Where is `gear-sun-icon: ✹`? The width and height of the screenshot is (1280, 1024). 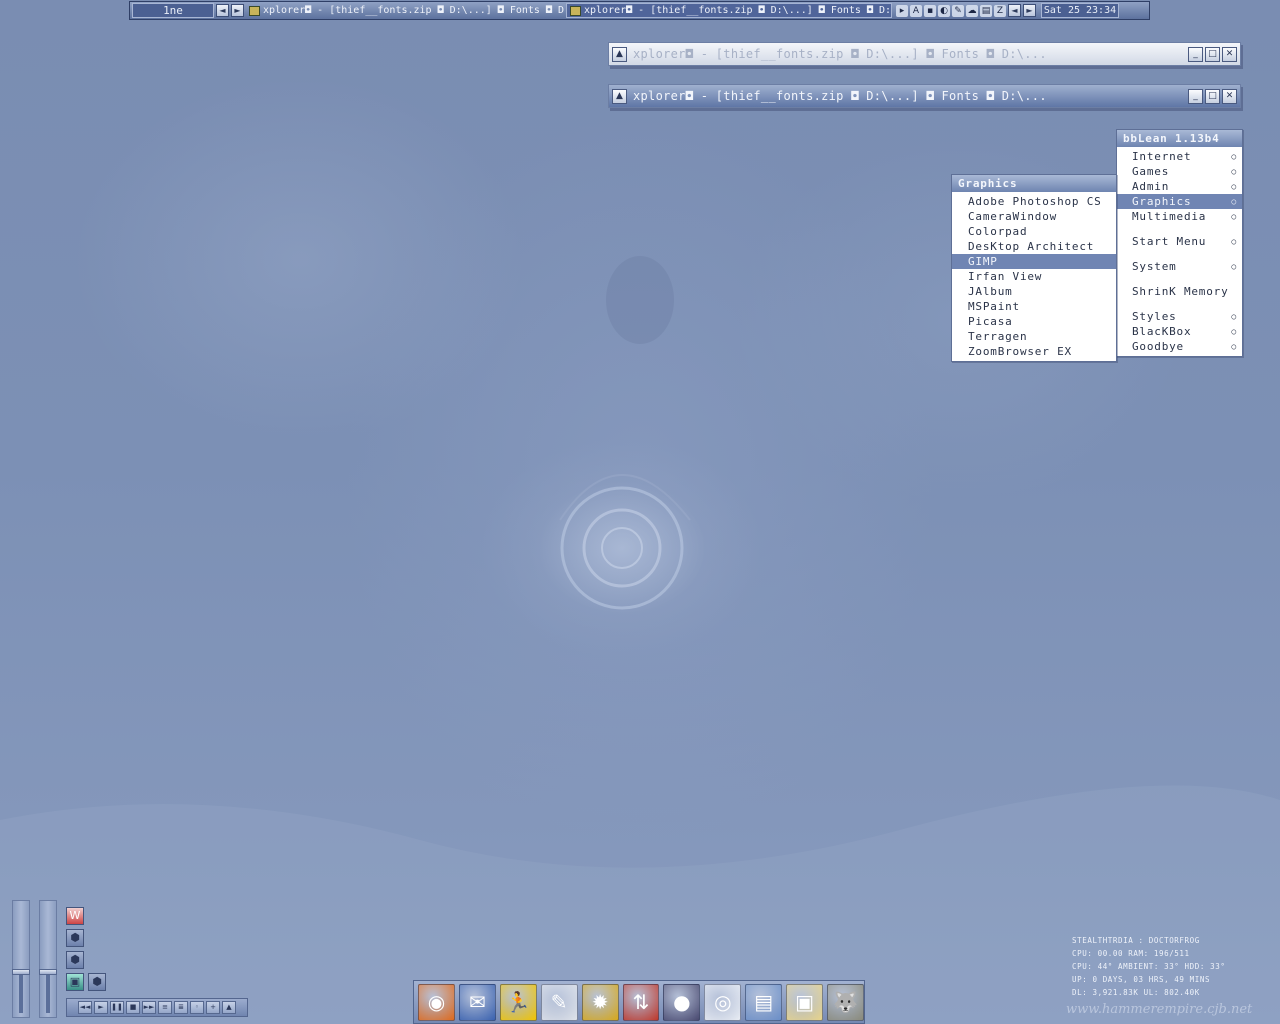
gear-sun-icon: ✹ is located at coordinates (600, 1002).